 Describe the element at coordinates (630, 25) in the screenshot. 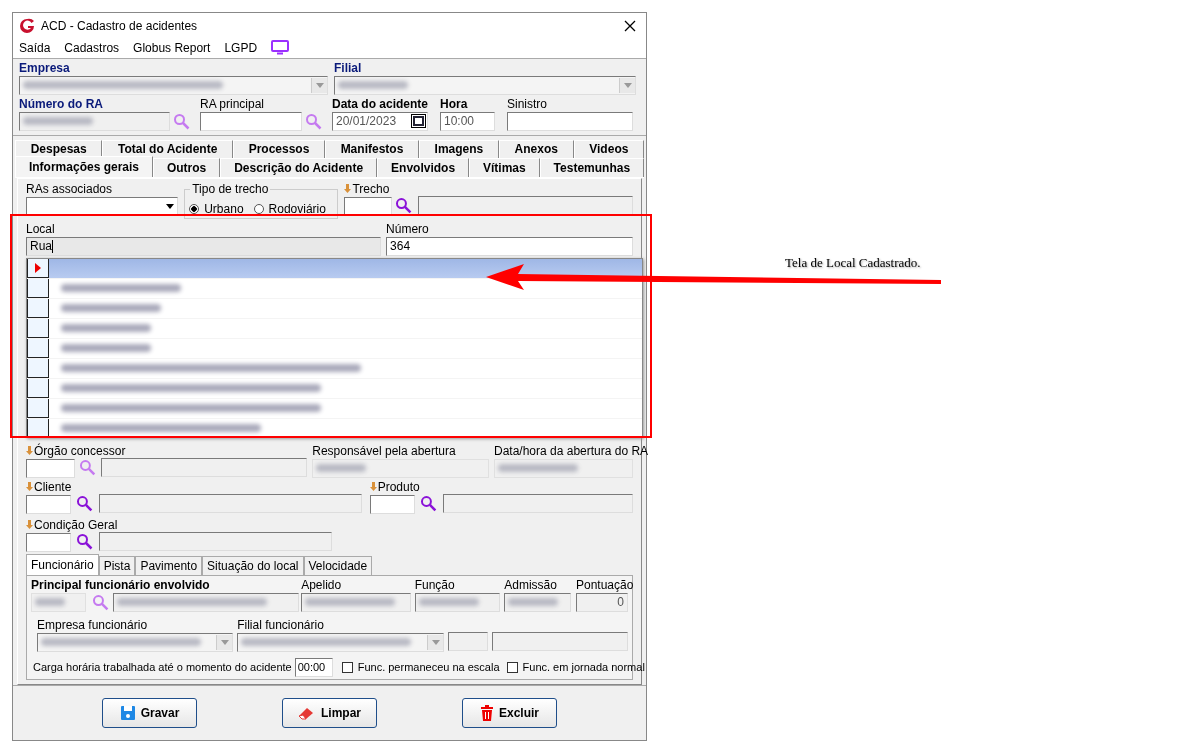

I see `close-icon` at that location.